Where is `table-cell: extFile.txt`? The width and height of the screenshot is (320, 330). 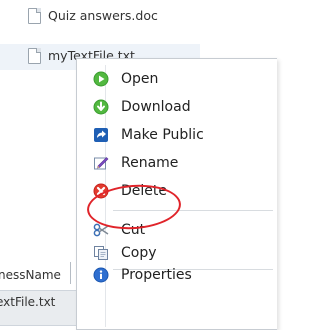
table-cell: extFile.txt is located at coordinates (27, 302).